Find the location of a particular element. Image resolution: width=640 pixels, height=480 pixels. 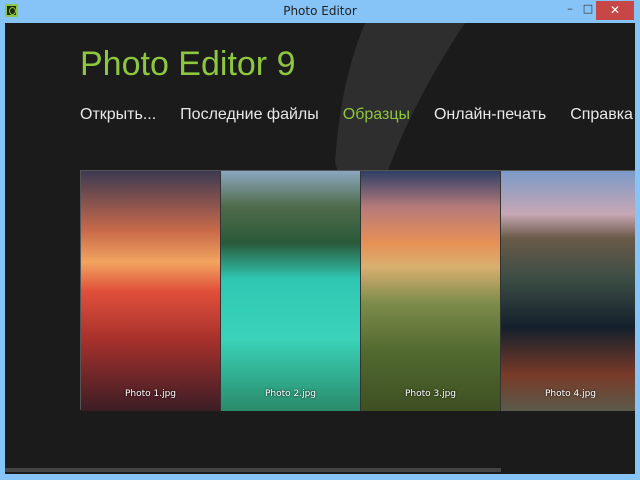

nav-recent-files: Последние файлы is located at coordinates (249, 115).